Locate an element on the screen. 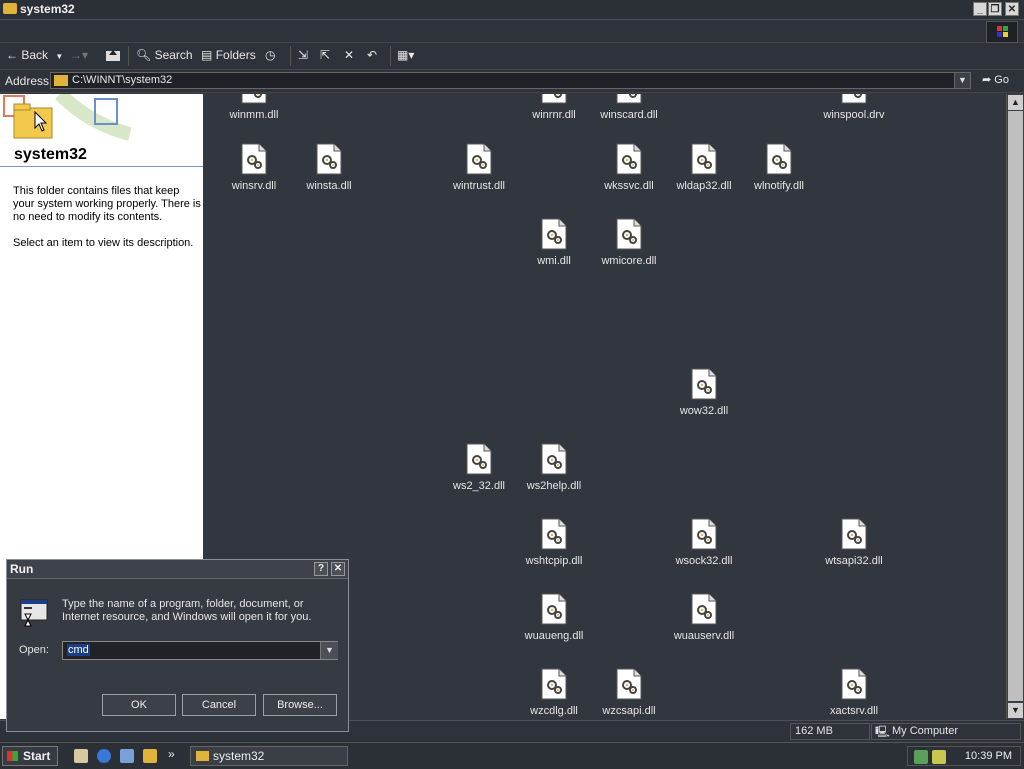  file-name: wsock32.dll is located at coordinates (704, 561).